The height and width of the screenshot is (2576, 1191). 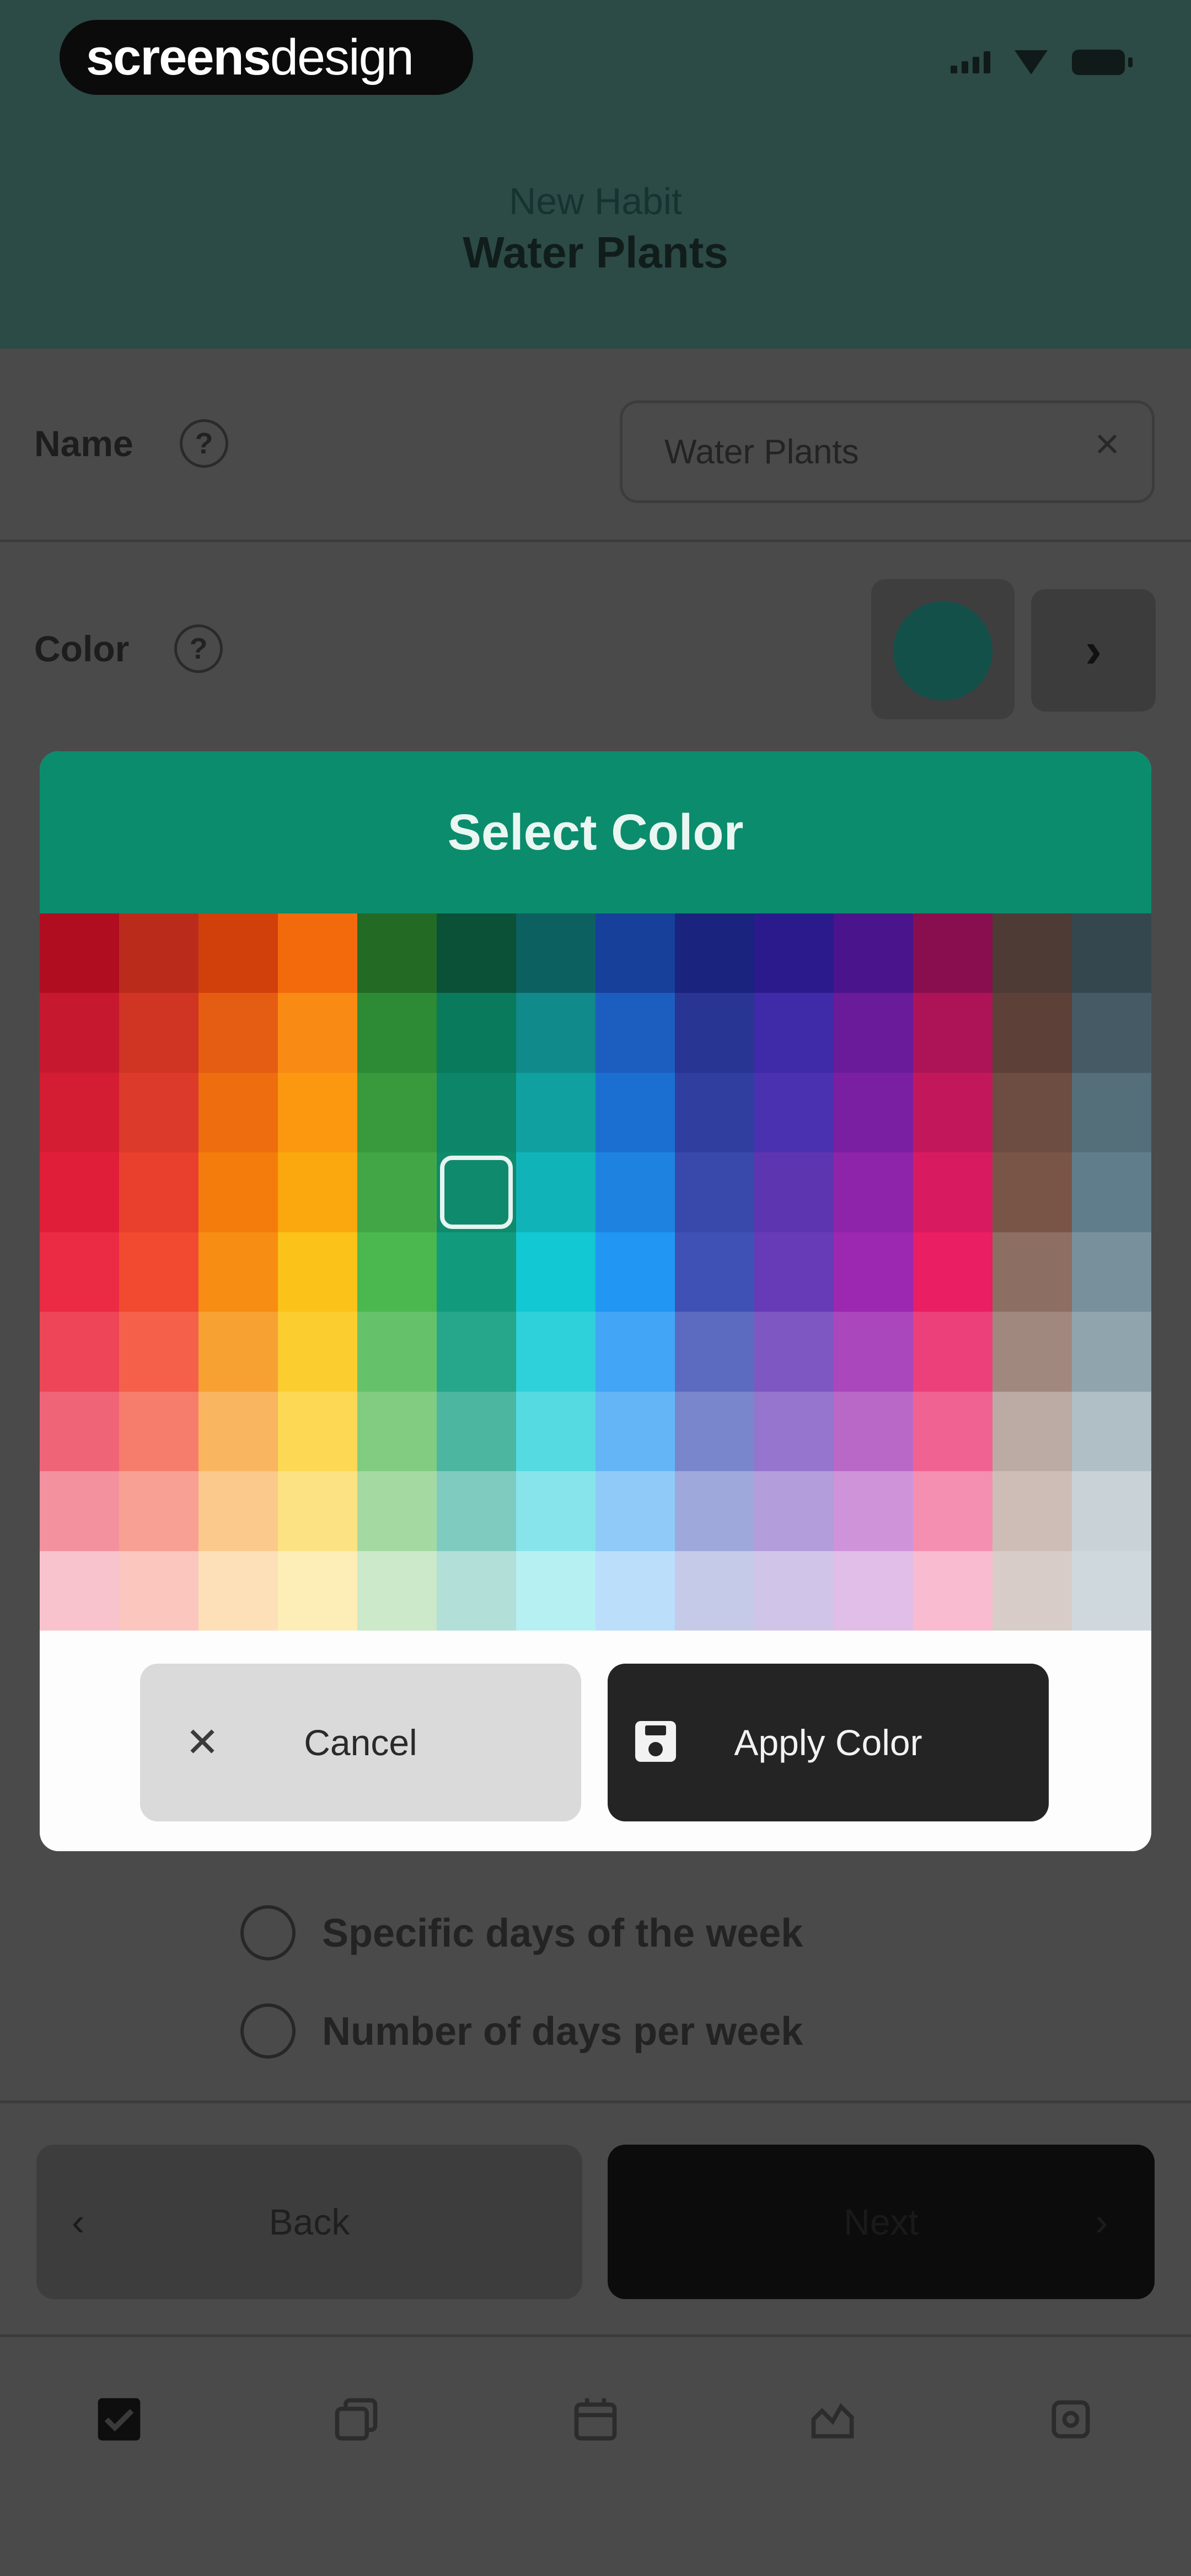 I want to click on name-field: Water Plants, so click(x=887, y=451).